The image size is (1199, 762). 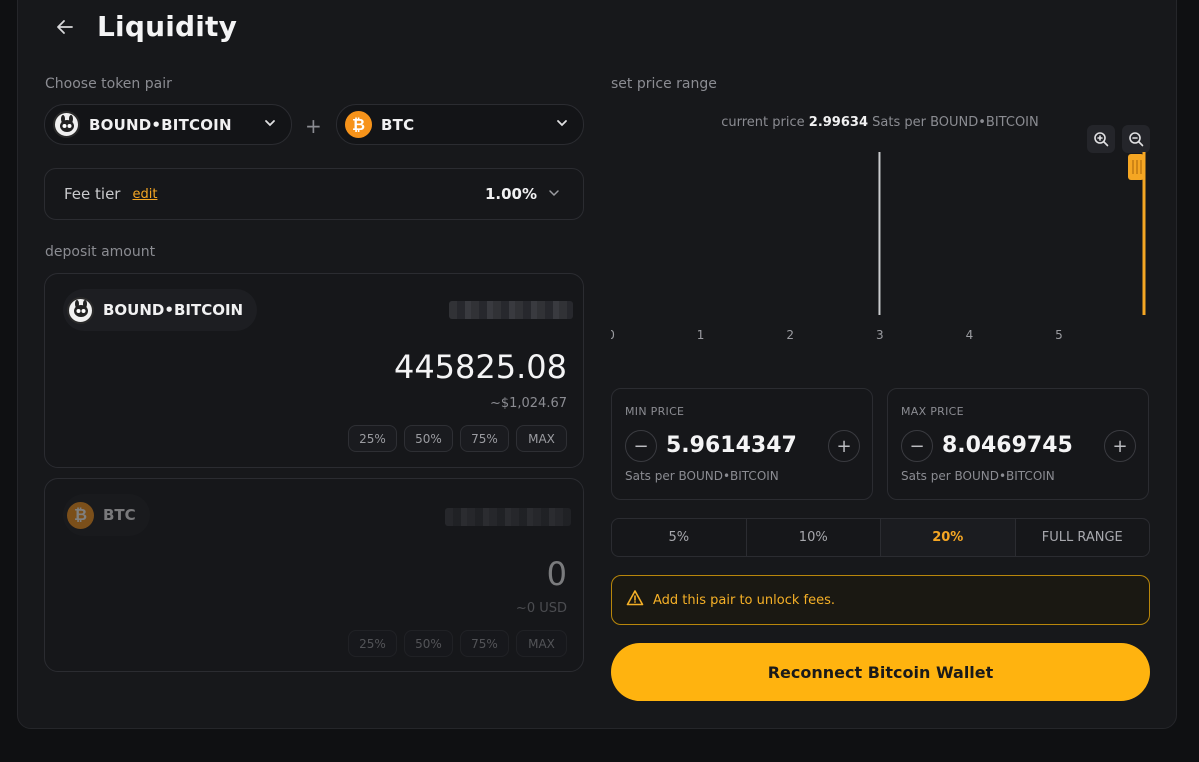 What do you see at coordinates (92, 194) in the screenshot?
I see `fee-tier-label: Fee tier` at bounding box center [92, 194].